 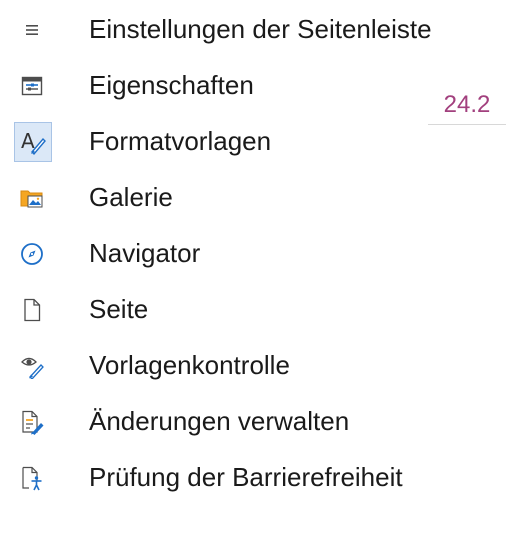 What do you see at coordinates (32, 366) in the screenshot?
I see `style-inspector-icon` at bounding box center [32, 366].